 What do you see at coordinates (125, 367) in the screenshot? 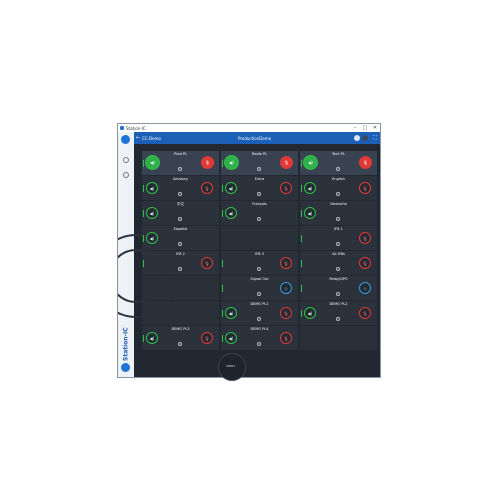
I see `account-icon` at bounding box center [125, 367].